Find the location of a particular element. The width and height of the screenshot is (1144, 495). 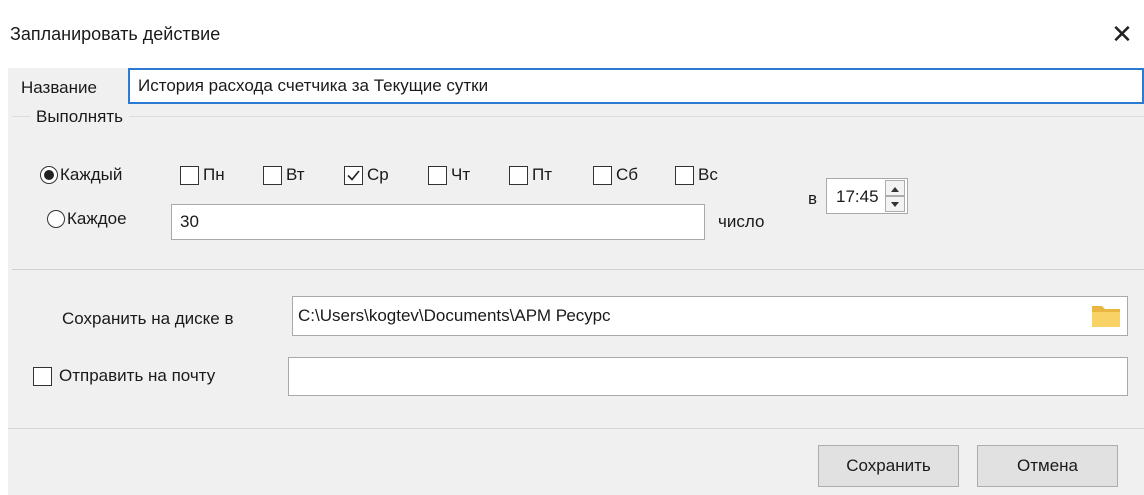

cancel-button: Отмена is located at coordinates (1047, 466).